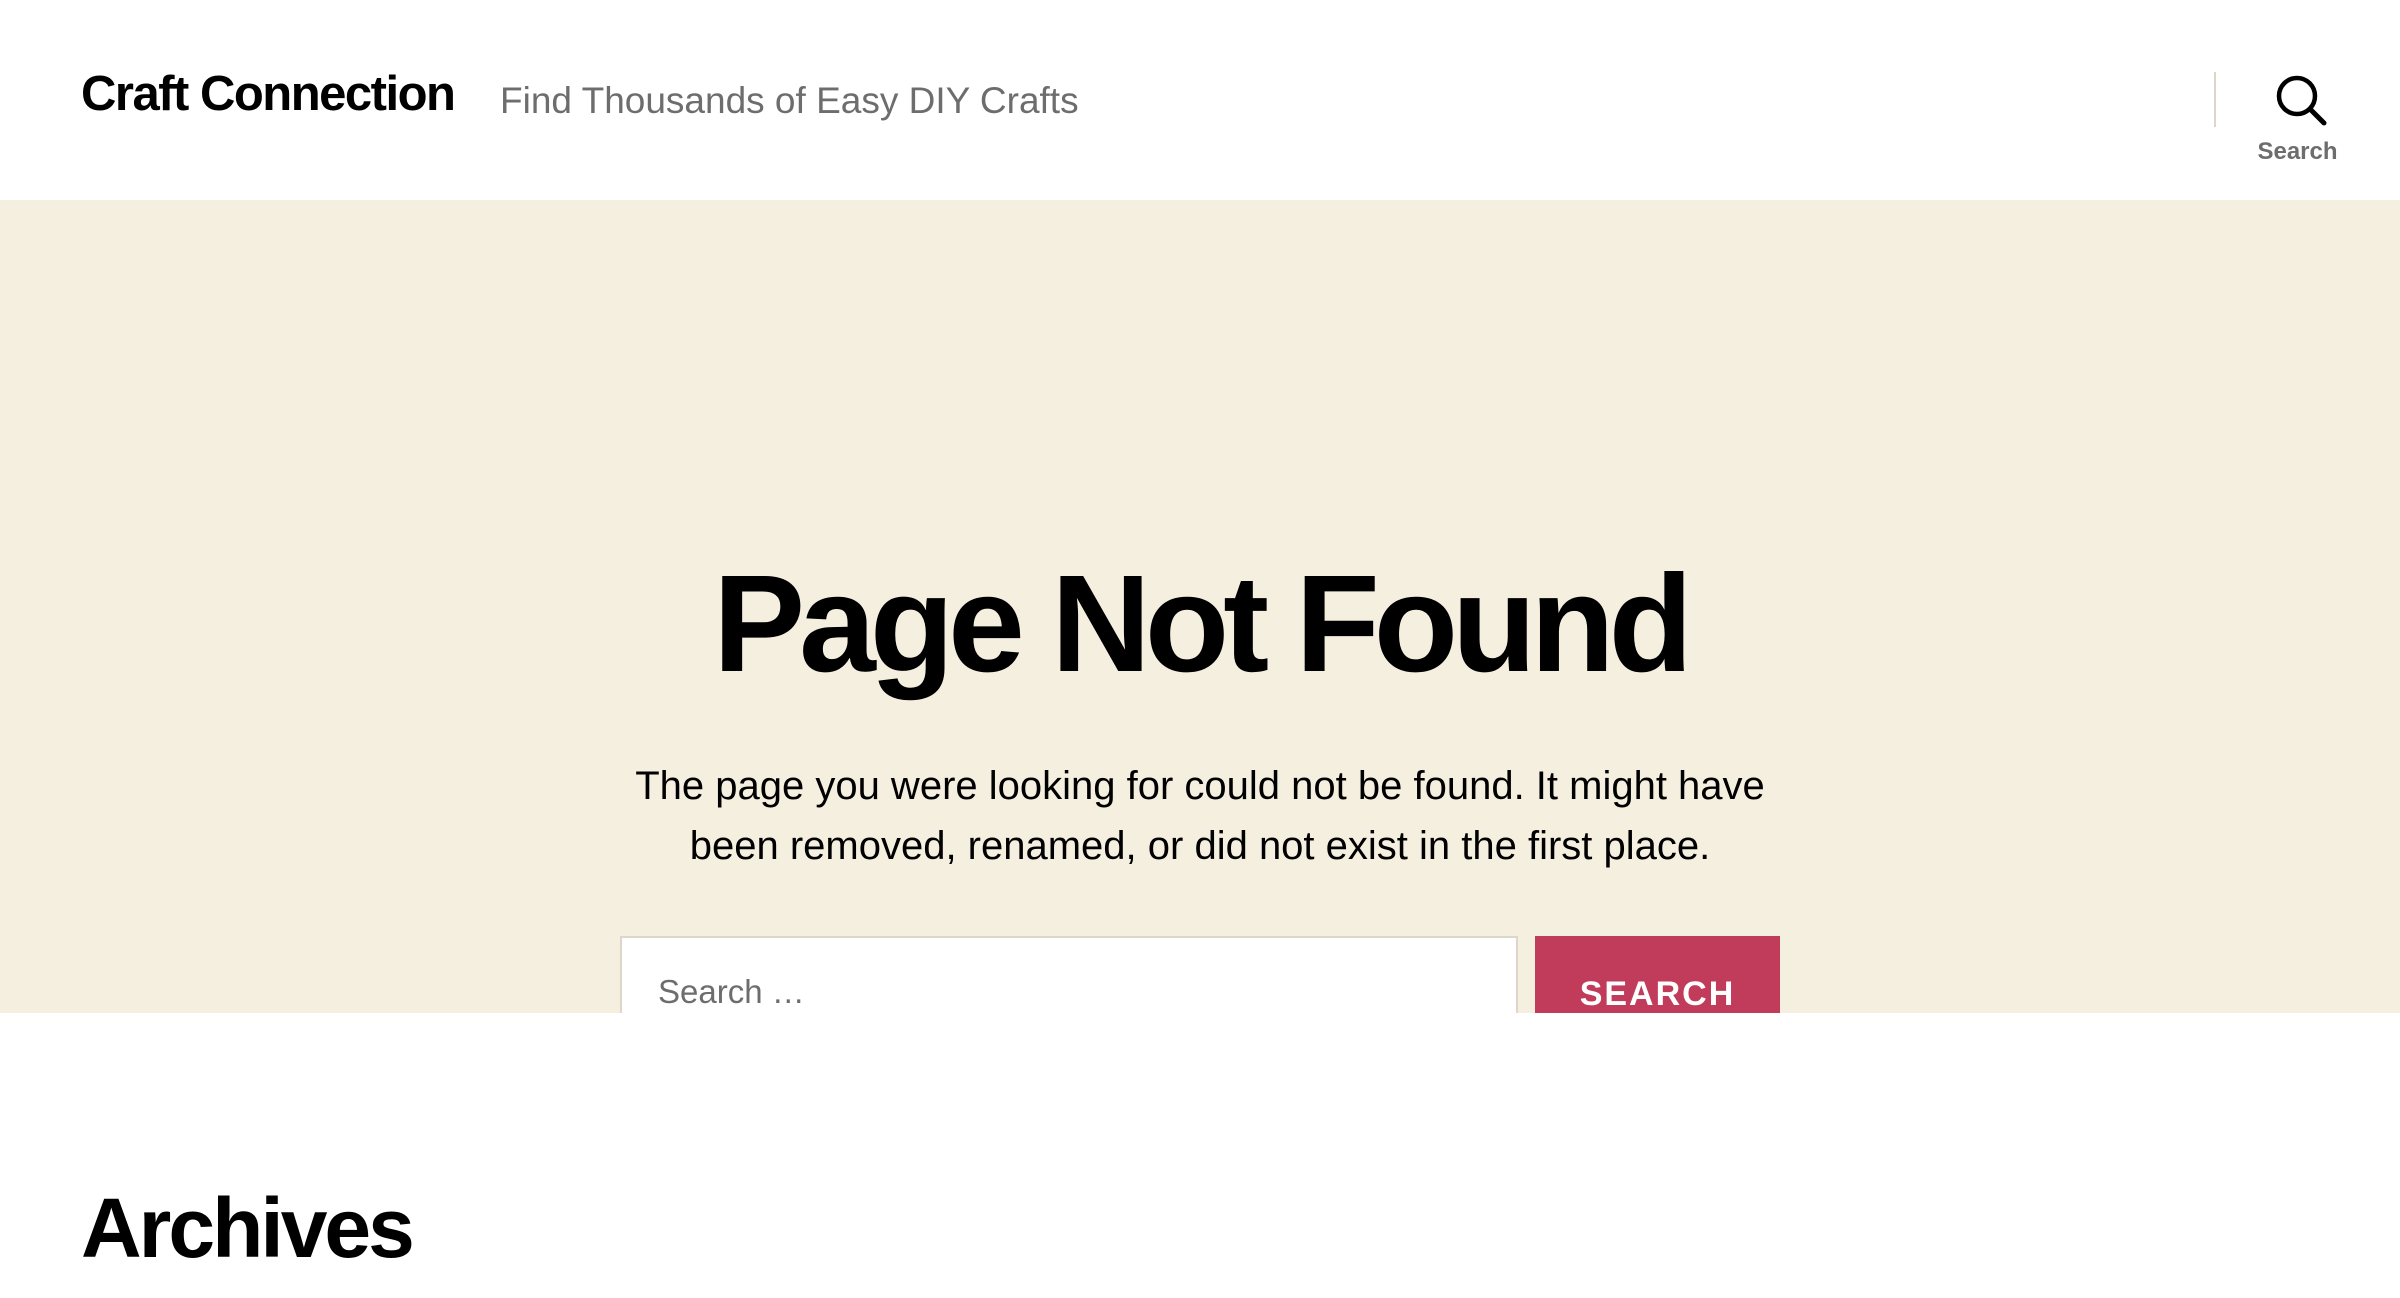 Image resolution: width=2400 pixels, height=1298 pixels. Describe the element at coordinates (2301, 100) in the screenshot. I see `search-icon` at that location.